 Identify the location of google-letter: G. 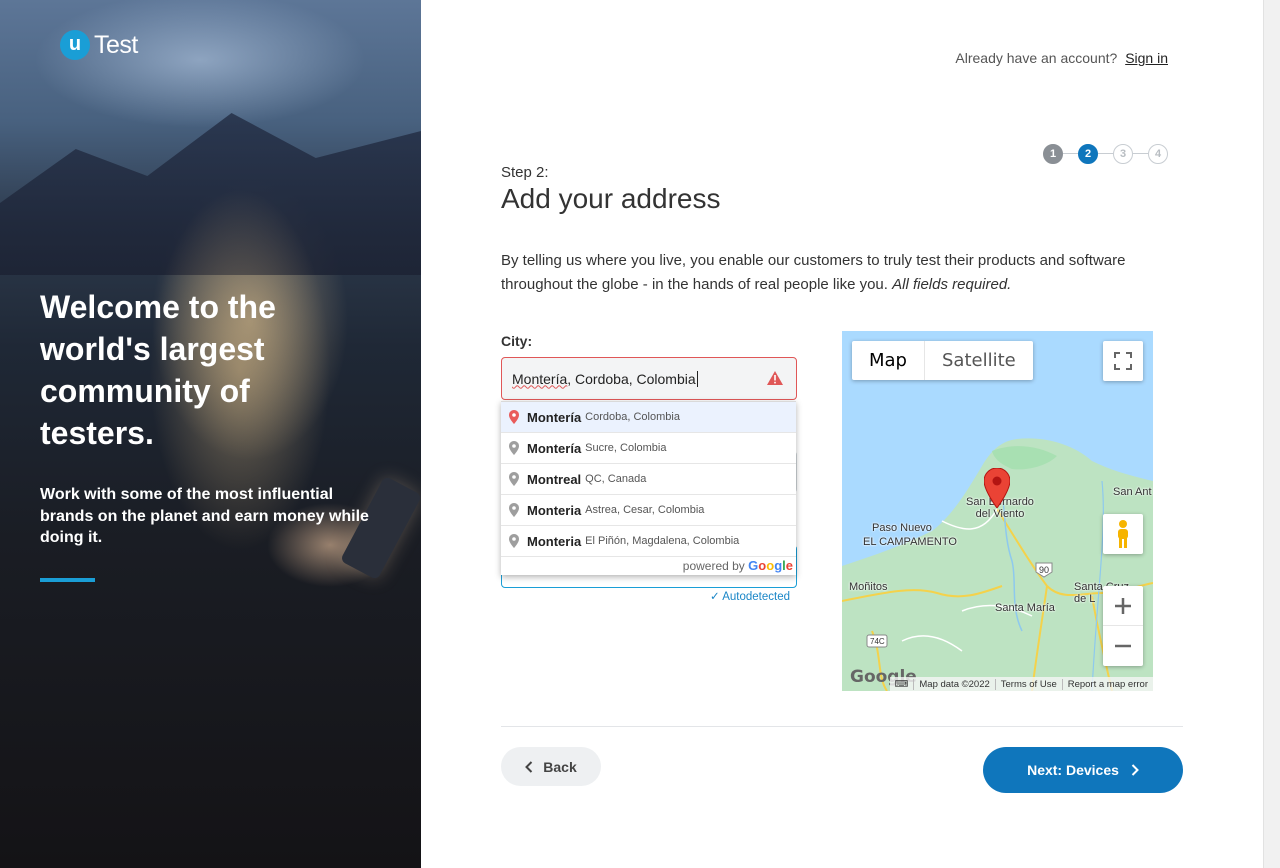
(753, 565).